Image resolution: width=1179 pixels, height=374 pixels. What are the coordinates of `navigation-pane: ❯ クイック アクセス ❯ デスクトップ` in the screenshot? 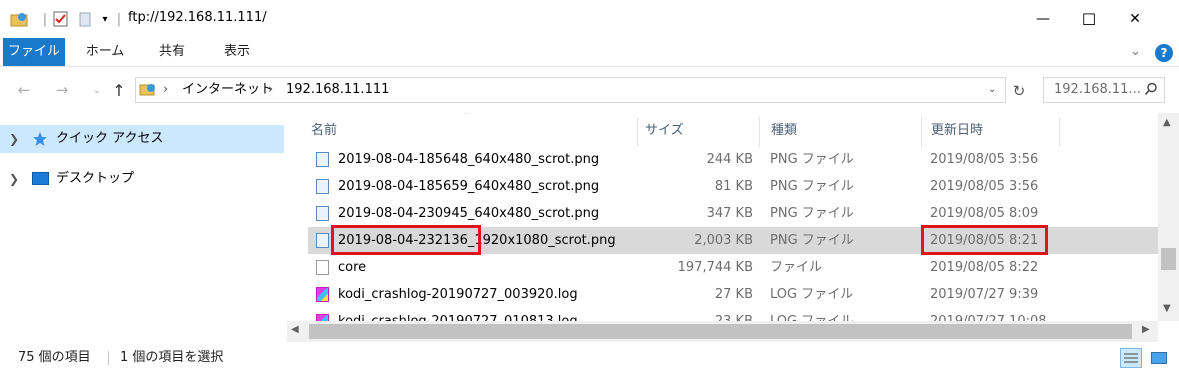 It's located at (143, 223).